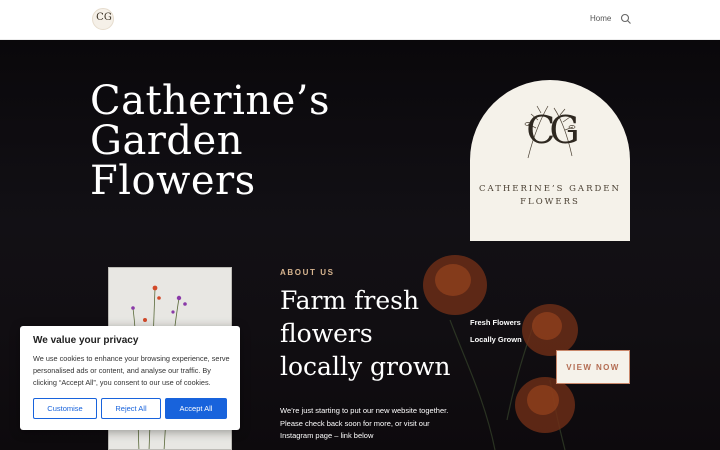 This screenshot has height=450, width=720. I want to click on page-title: Catherine’s Garden Flowers, so click(270, 141).